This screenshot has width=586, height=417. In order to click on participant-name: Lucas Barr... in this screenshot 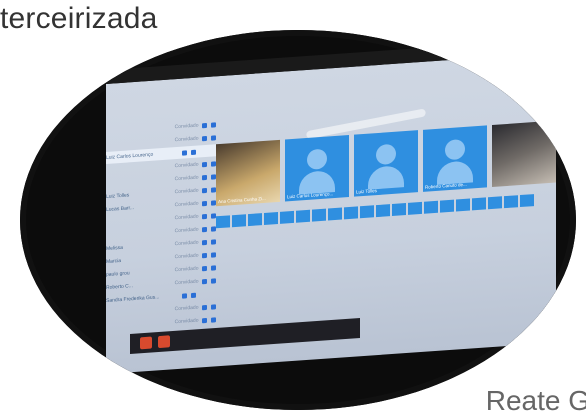, I will do `click(120, 209)`.